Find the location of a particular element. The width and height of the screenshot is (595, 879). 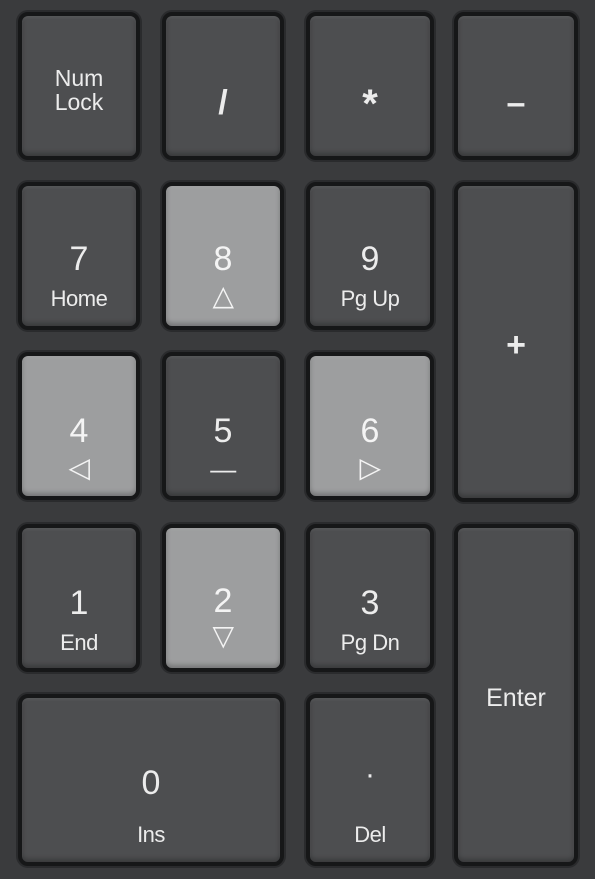

left-arrow-icon: ◁ is located at coordinates (79, 467).